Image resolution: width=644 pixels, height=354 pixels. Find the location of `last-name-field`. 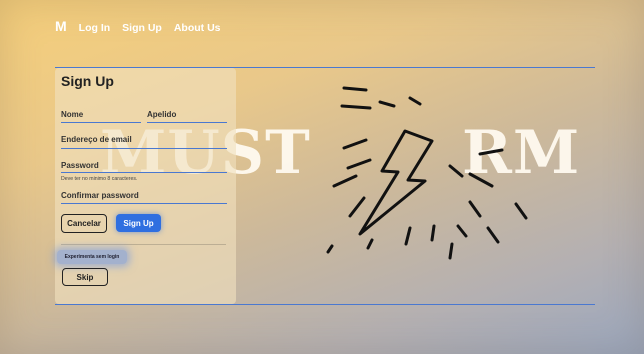

last-name-field is located at coordinates (187, 122).